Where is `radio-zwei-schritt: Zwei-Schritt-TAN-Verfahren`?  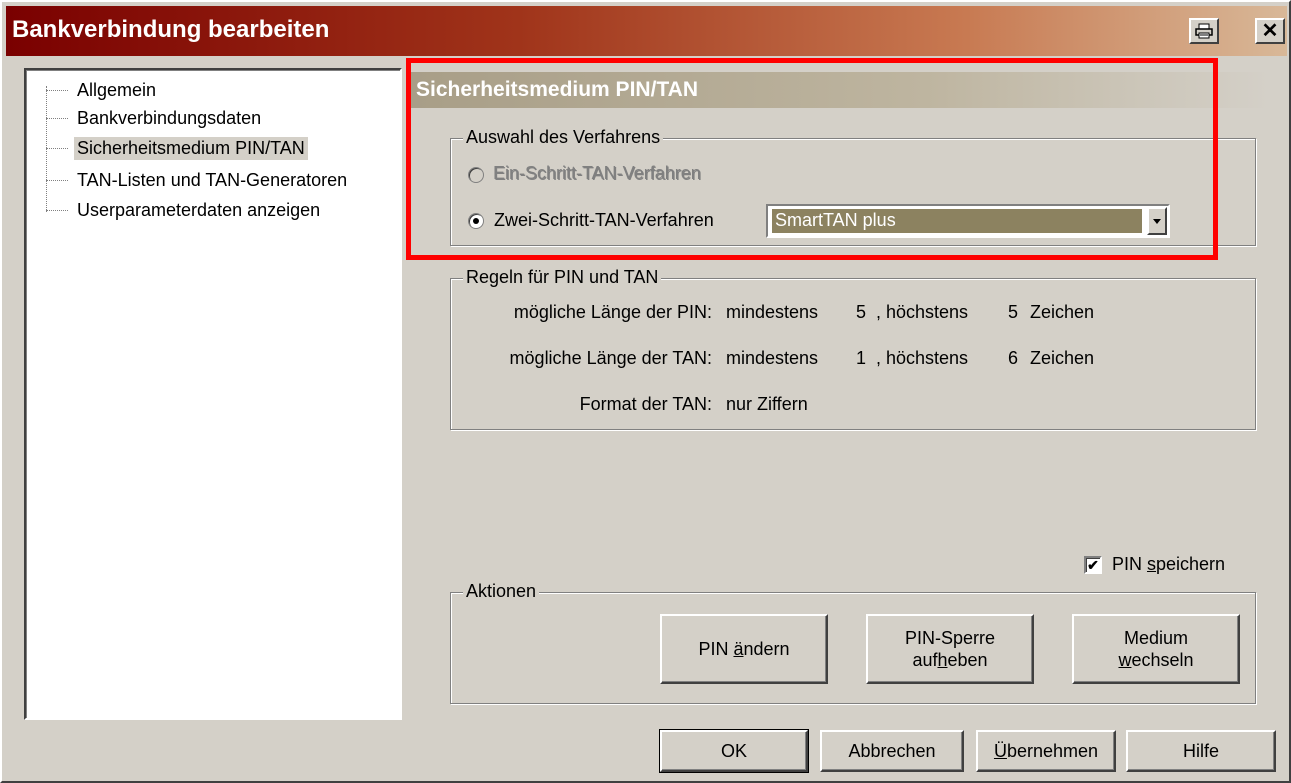
radio-zwei-schritt: Zwei-Schritt-TAN-Verfahren is located at coordinates (591, 220).